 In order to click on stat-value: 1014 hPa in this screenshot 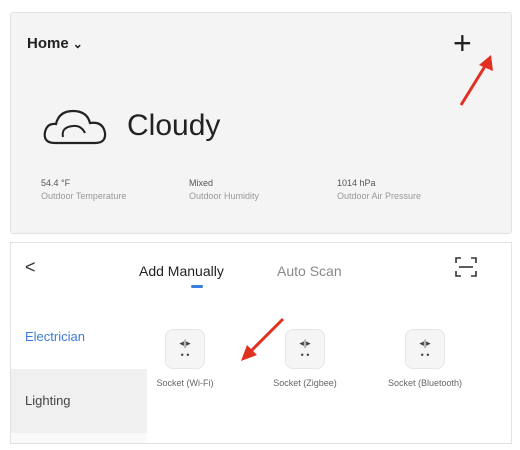, I will do `click(356, 183)`.